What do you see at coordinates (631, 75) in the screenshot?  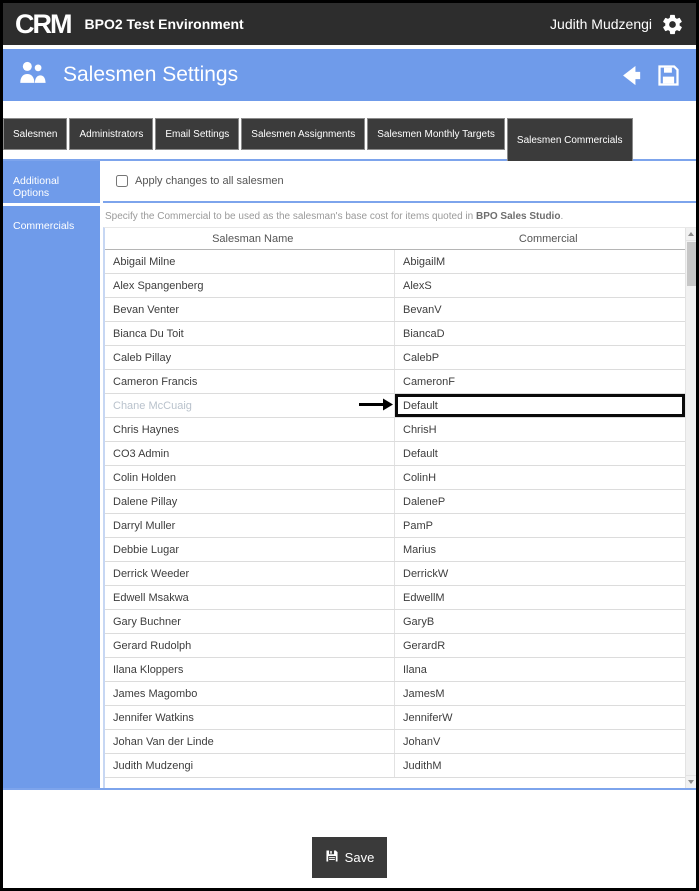 I see `back-arrow-icon` at bounding box center [631, 75].